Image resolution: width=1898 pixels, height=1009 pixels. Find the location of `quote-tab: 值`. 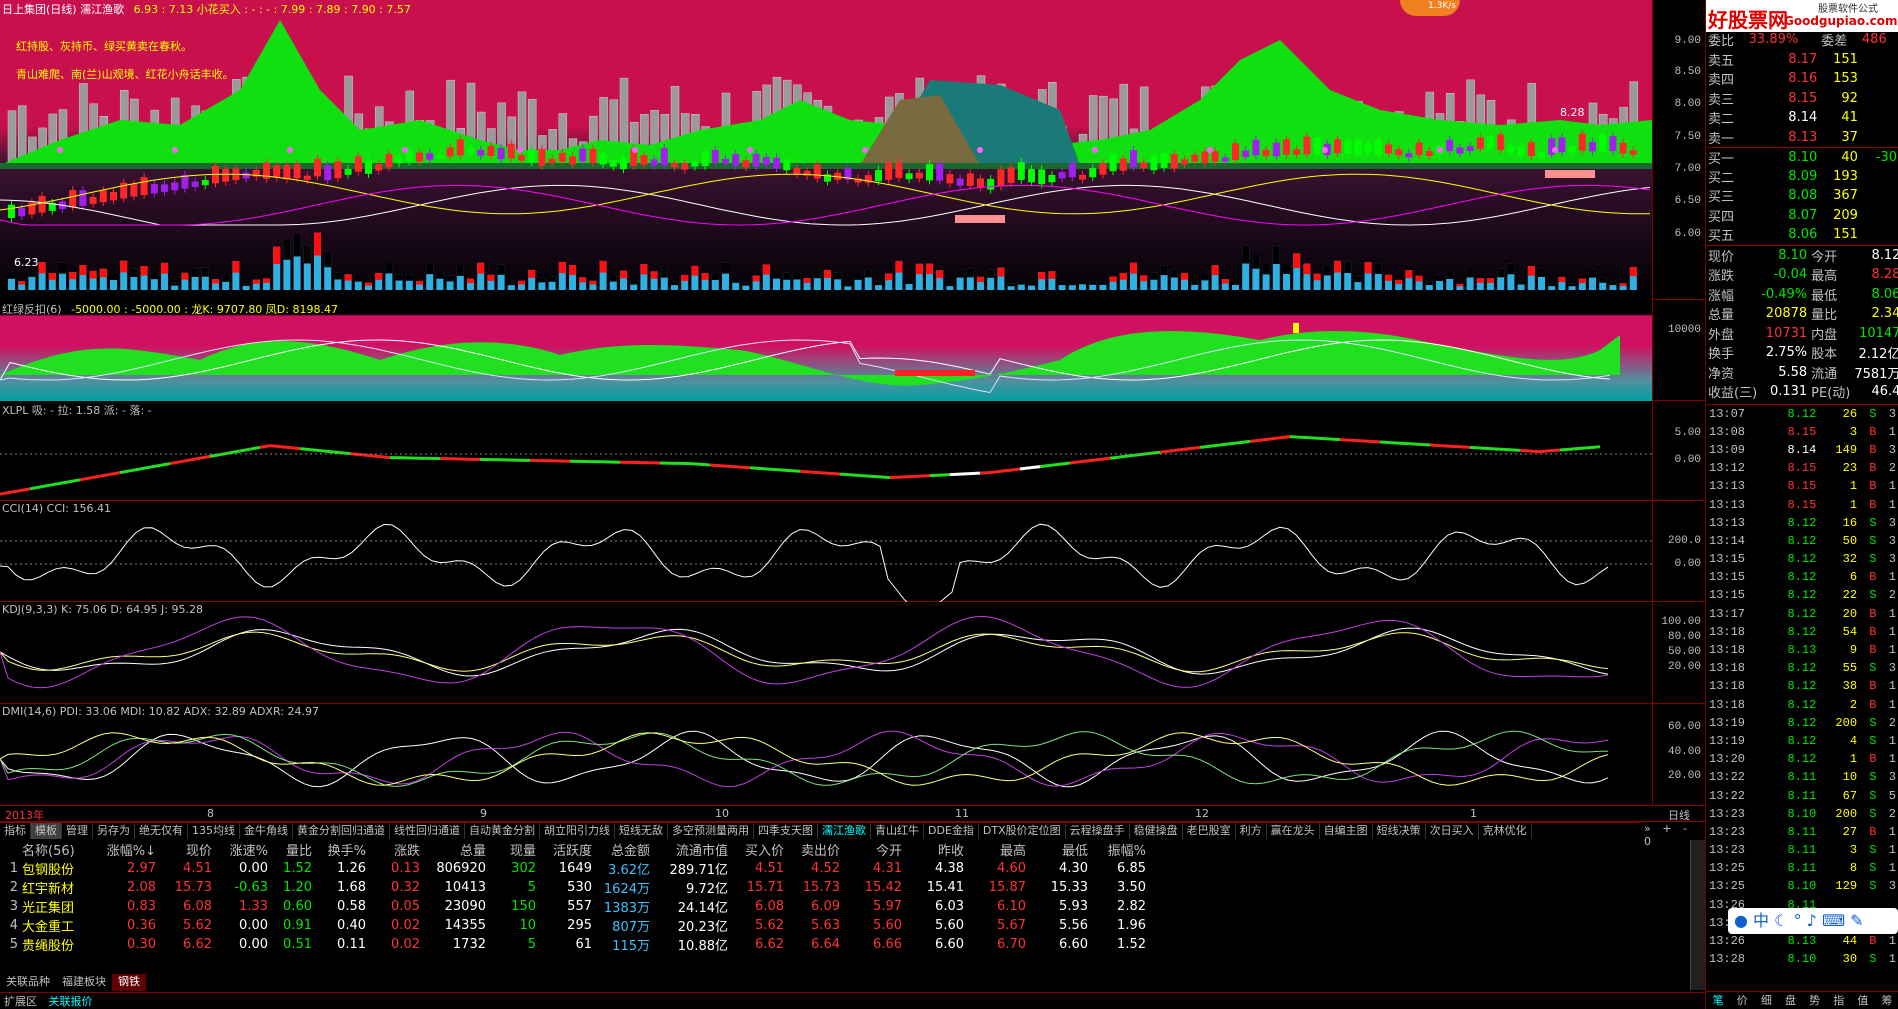

quote-tab: 值 is located at coordinates (1863, 1000).